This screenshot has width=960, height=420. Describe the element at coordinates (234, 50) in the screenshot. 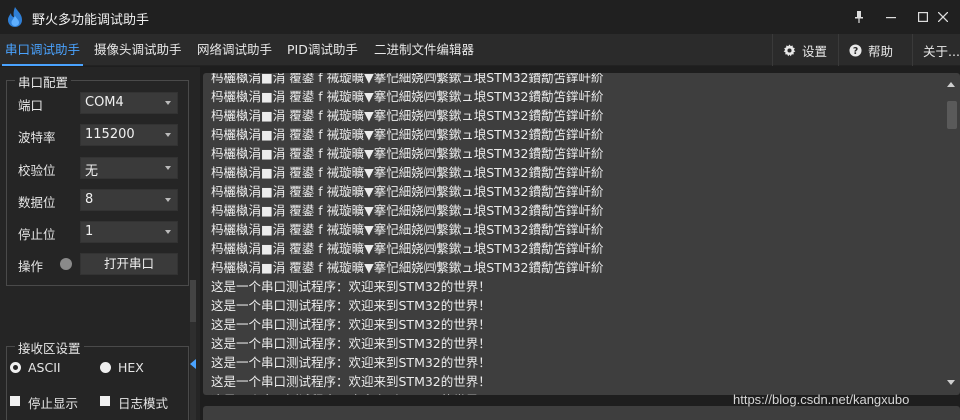

I see `tab-network-assistant: 网络调试助手` at that location.